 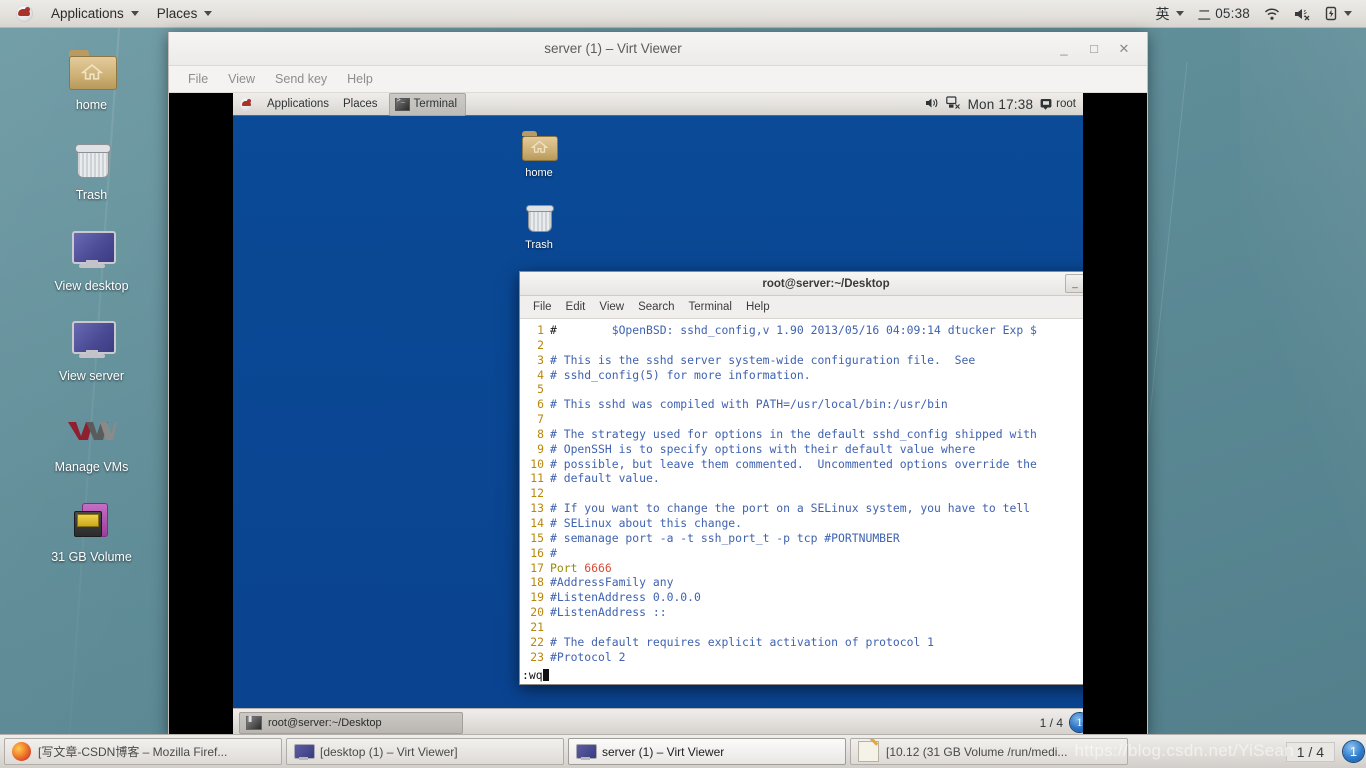 I want to click on comment-text: #ListenAddress ::, so click(x=608, y=612).